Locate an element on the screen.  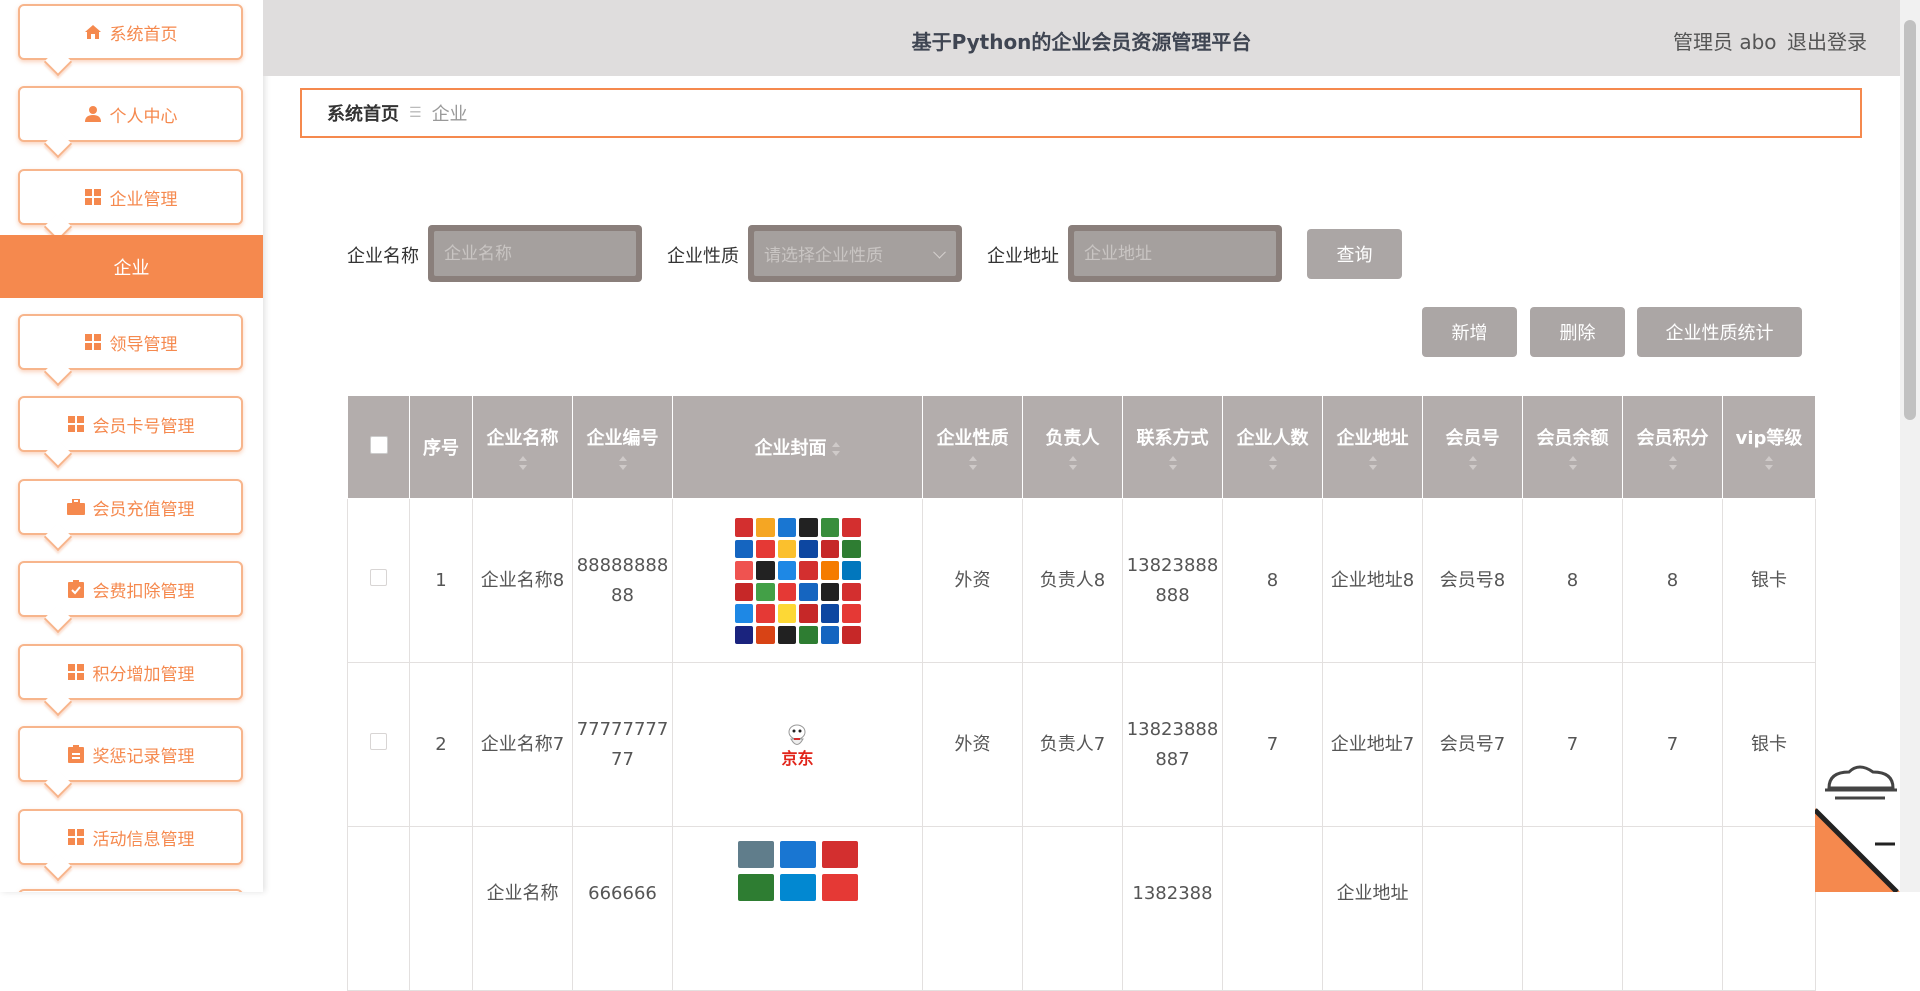
column-header: 负责人 is located at coordinates (1072, 447).